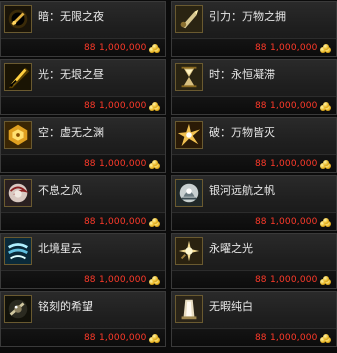 Image resolution: width=337 pixels, height=353 pixels. What do you see at coordinates (18, 251) in the screenshot?
I see `nebula-gust-icon` at bounding box center [18, 251].